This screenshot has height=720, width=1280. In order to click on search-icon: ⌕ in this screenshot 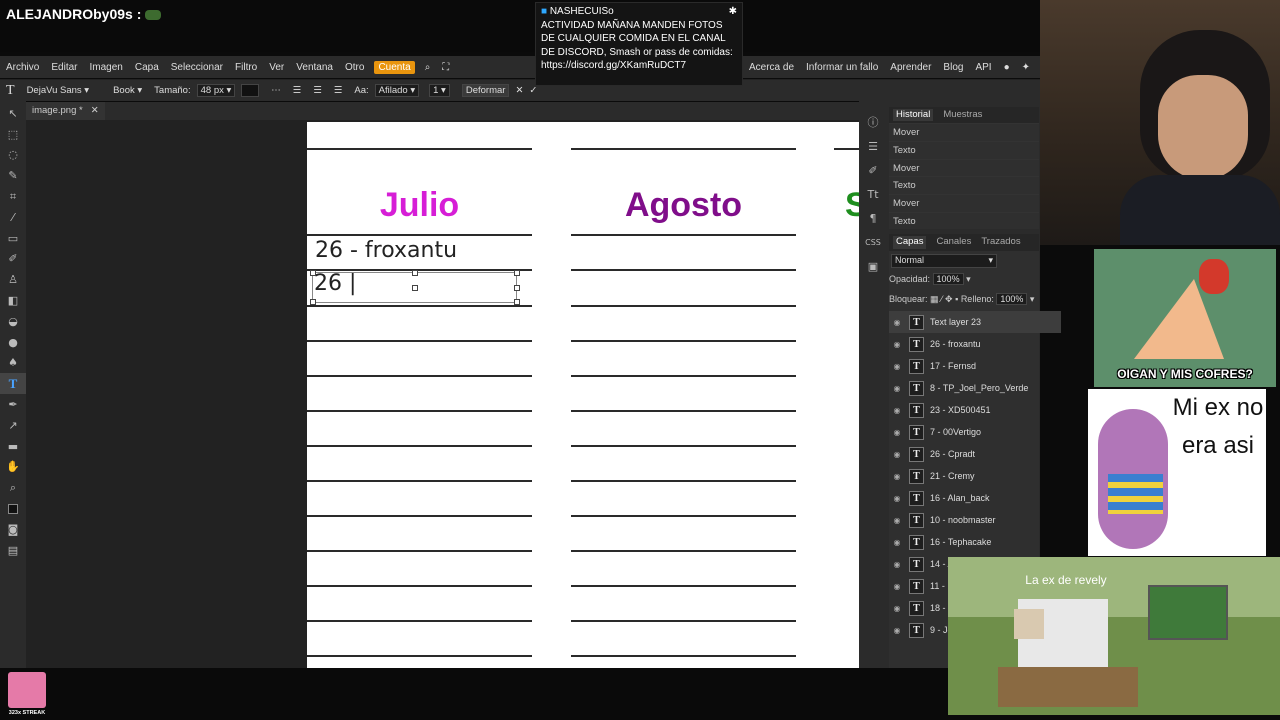, I will do `click(428, 67)`.